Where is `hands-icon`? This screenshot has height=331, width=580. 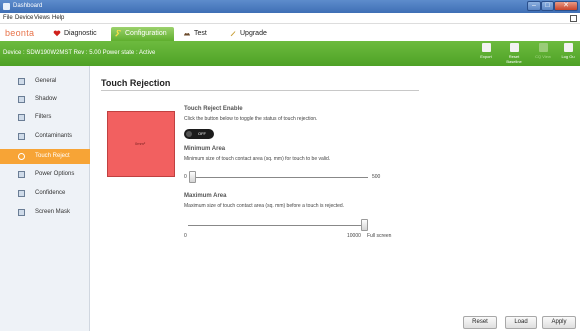 hands-icon is located at coordinates (187, 34).